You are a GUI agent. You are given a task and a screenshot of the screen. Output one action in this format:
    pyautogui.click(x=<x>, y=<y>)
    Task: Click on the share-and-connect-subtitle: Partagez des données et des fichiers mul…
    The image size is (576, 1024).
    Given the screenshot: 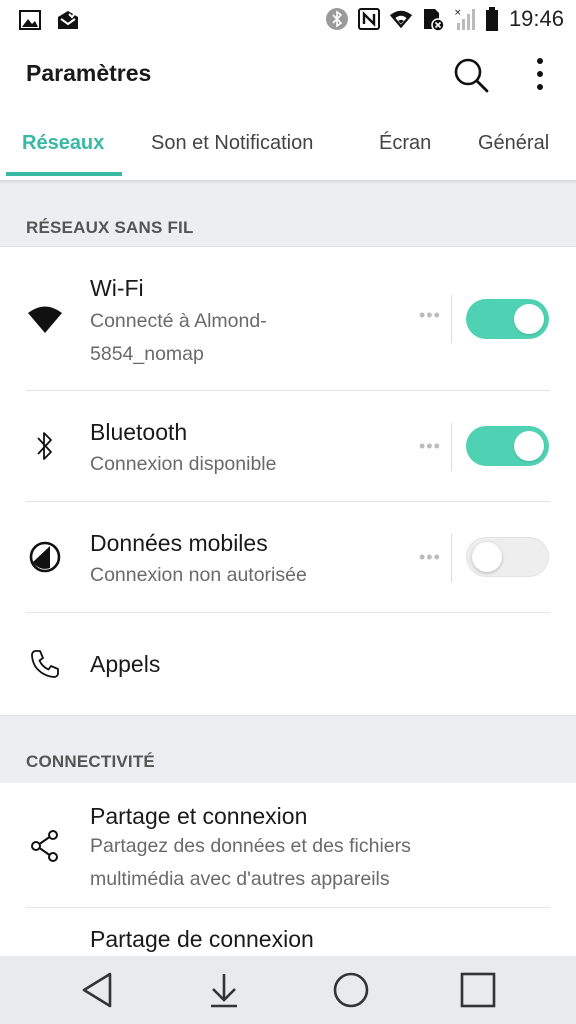 What is the action you would take?
    pyautogui.click(x=250, y=862)
    